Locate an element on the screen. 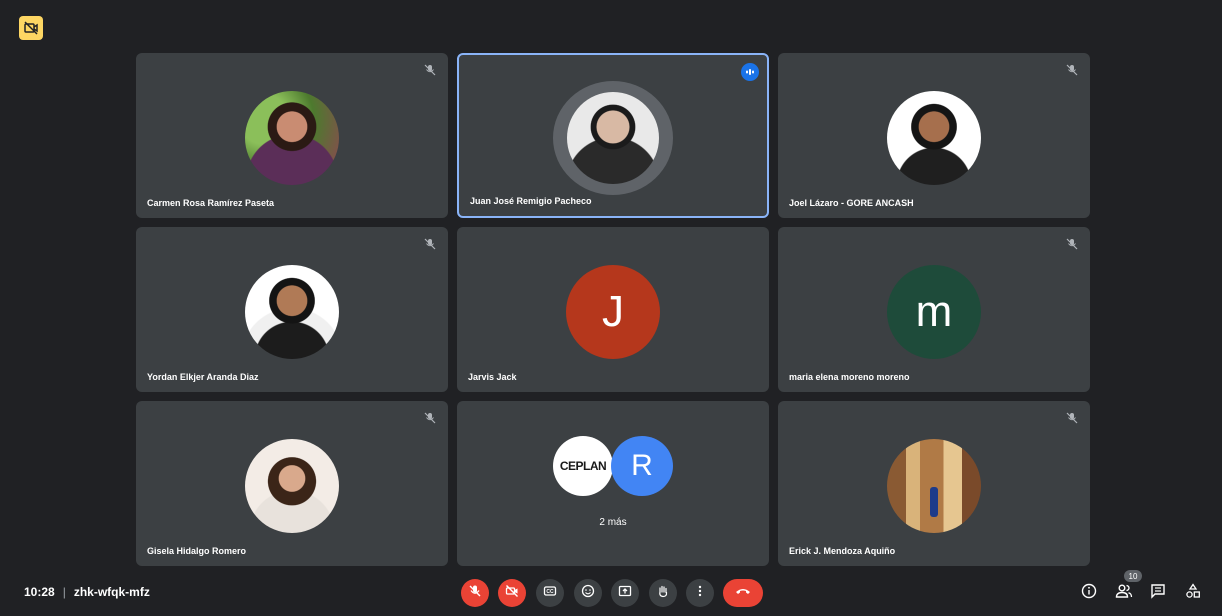 This screenshot has height=616, width=1222. toggle-microphone-button is located at coordinates (475, 593).